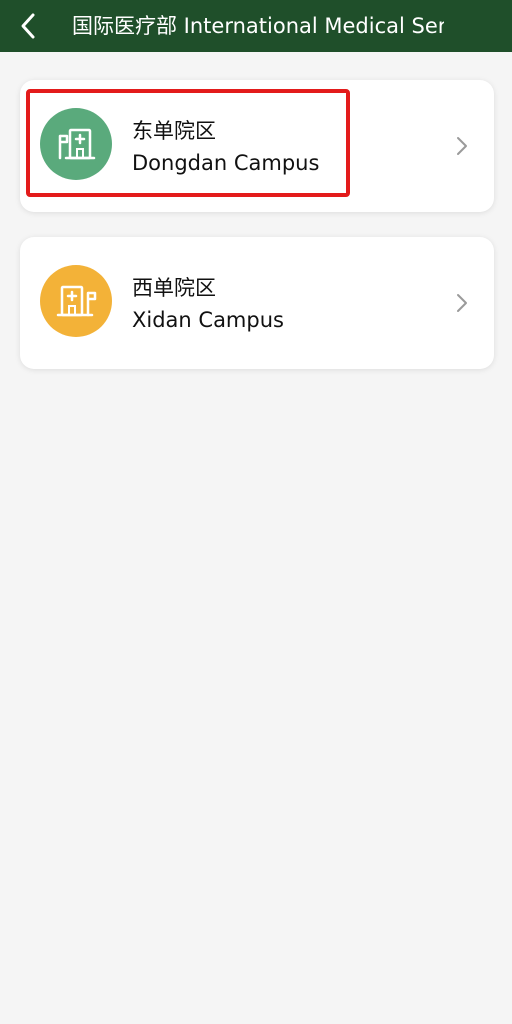 The image size is (512, 1024). I want to click on chevron-left-icon, so click(28, 26).